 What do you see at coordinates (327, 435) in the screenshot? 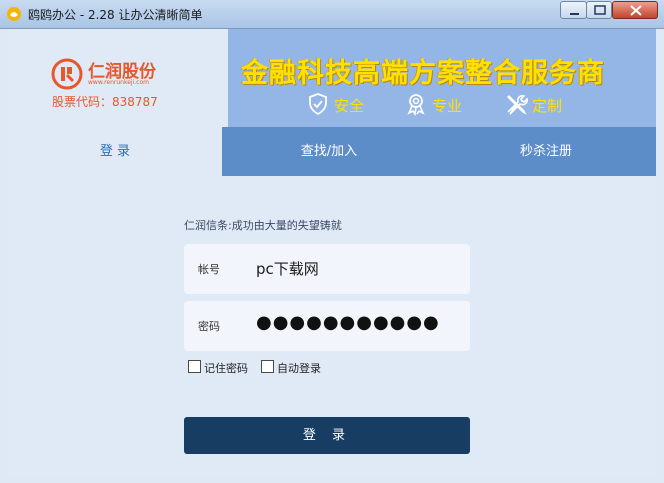
I see `login-button: 登 录` at bounding box center [327, 435].